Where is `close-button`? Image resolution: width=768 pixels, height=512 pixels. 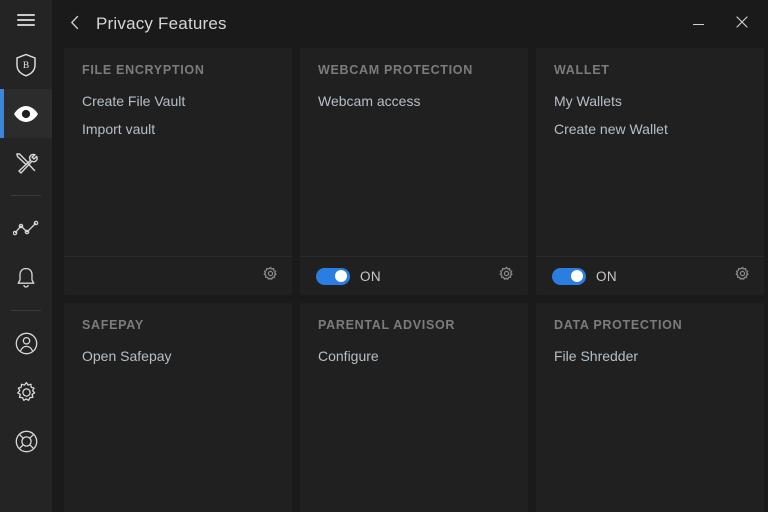
close-button is located at coordinates (742, 24).